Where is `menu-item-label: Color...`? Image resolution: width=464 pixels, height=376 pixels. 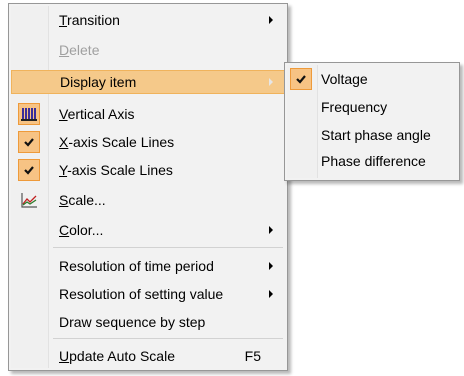 menu-item-label: Color... is located at coordinates (81, 230).